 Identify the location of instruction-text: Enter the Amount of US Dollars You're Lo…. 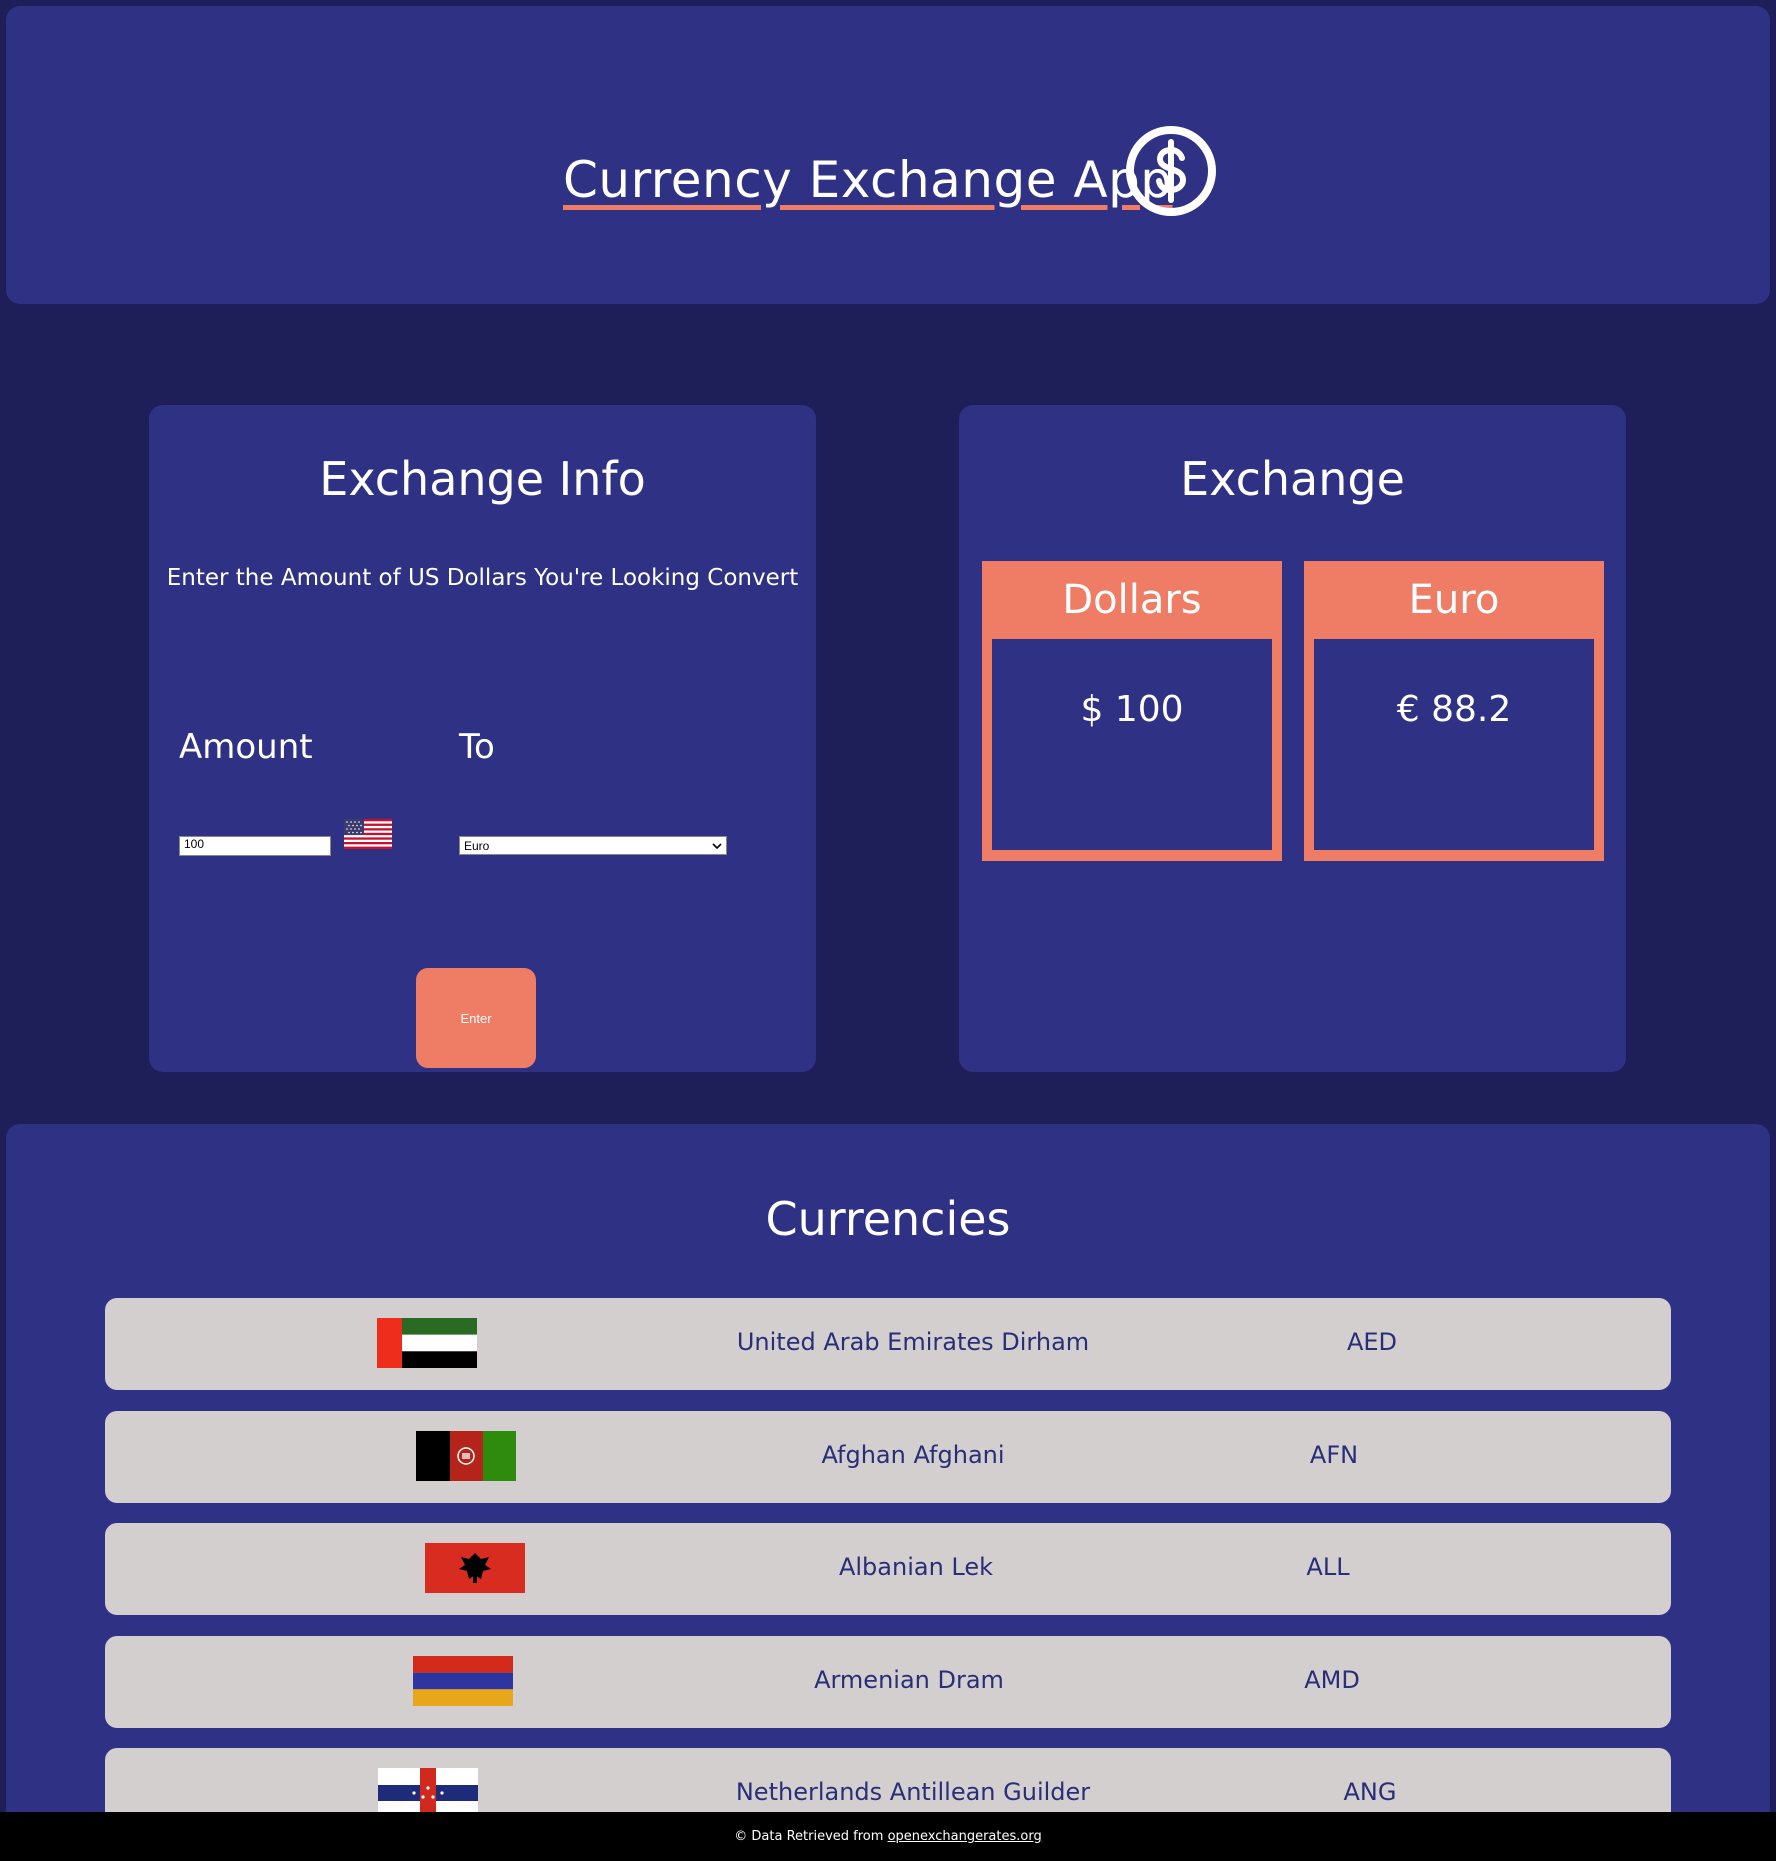
(482, 578).